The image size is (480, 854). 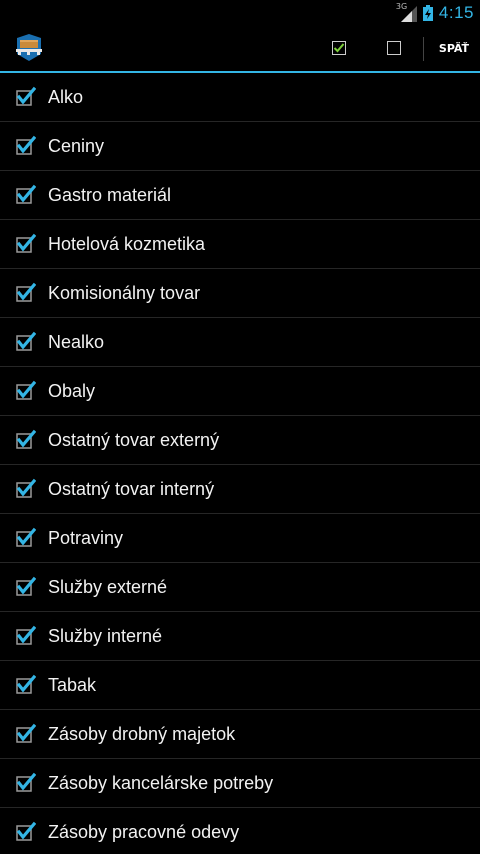 I want to click on list-item-label: Obaly, so click(x=72, y=390).